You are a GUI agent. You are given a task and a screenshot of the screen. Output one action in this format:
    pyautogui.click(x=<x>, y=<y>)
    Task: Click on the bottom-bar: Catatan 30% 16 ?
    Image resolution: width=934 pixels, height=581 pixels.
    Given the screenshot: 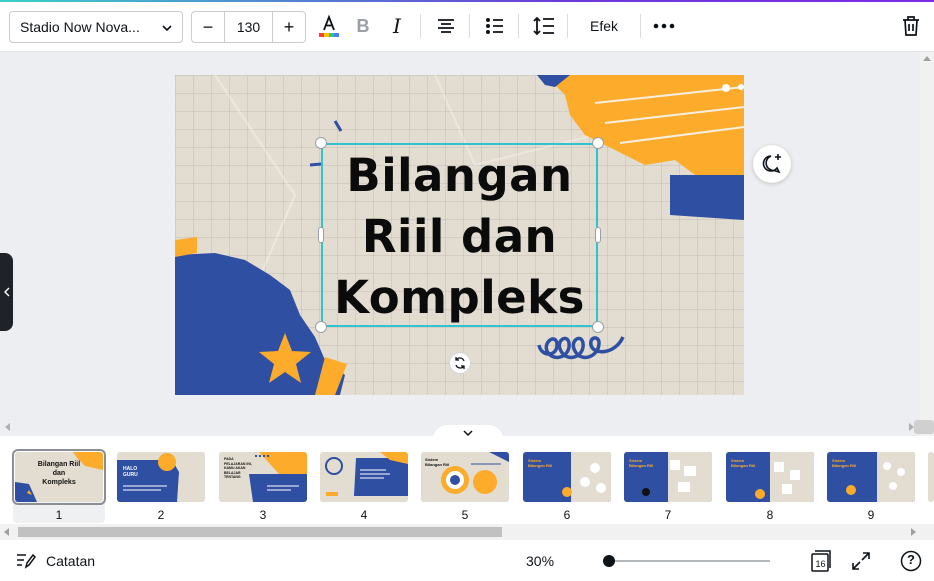 What is the action you would take?
    pyautogui.click(x=467, y=560)
    